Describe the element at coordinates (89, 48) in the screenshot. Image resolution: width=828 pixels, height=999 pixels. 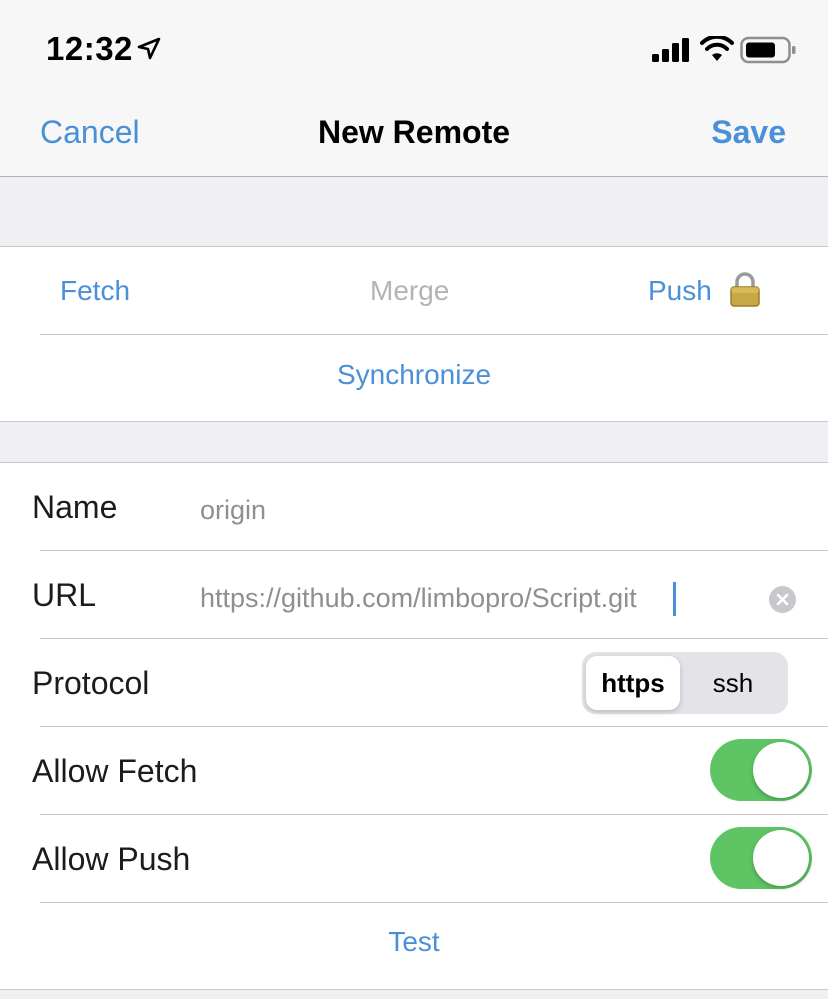
I see `status-time: 12:32` at that location.